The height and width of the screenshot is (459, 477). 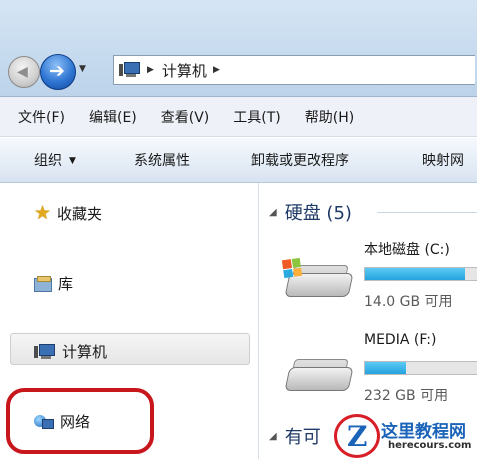 What do you see at coordinates (85, 352) in the screenshot?
I see `nav-computer-label: 计算机` at bounding box center [85, 352].